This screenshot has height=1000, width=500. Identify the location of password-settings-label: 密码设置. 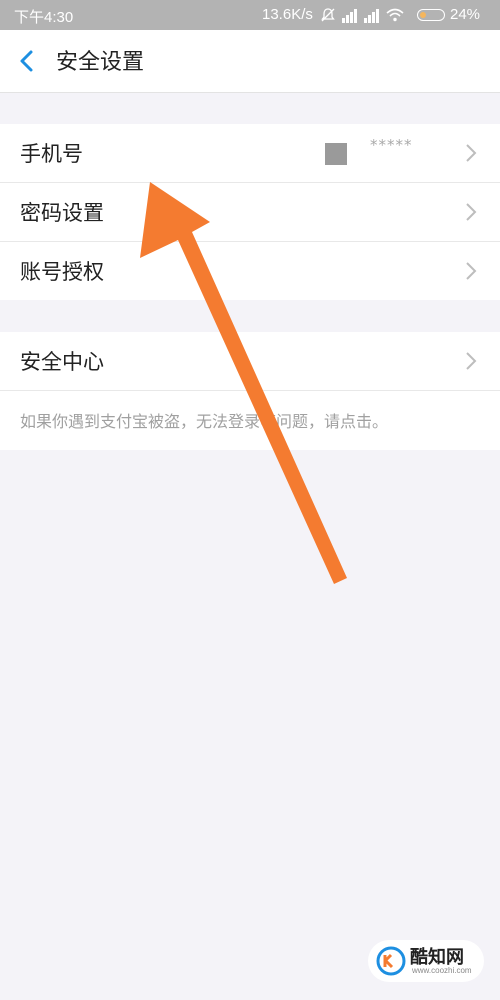
(62, 213).